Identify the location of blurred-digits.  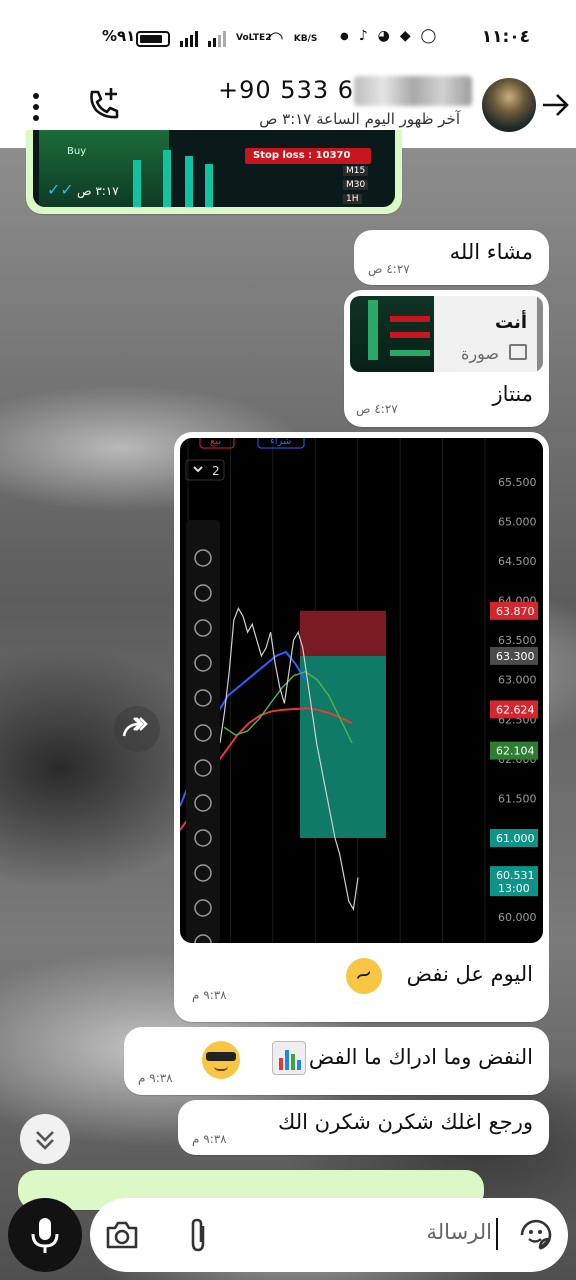
(413, 91).